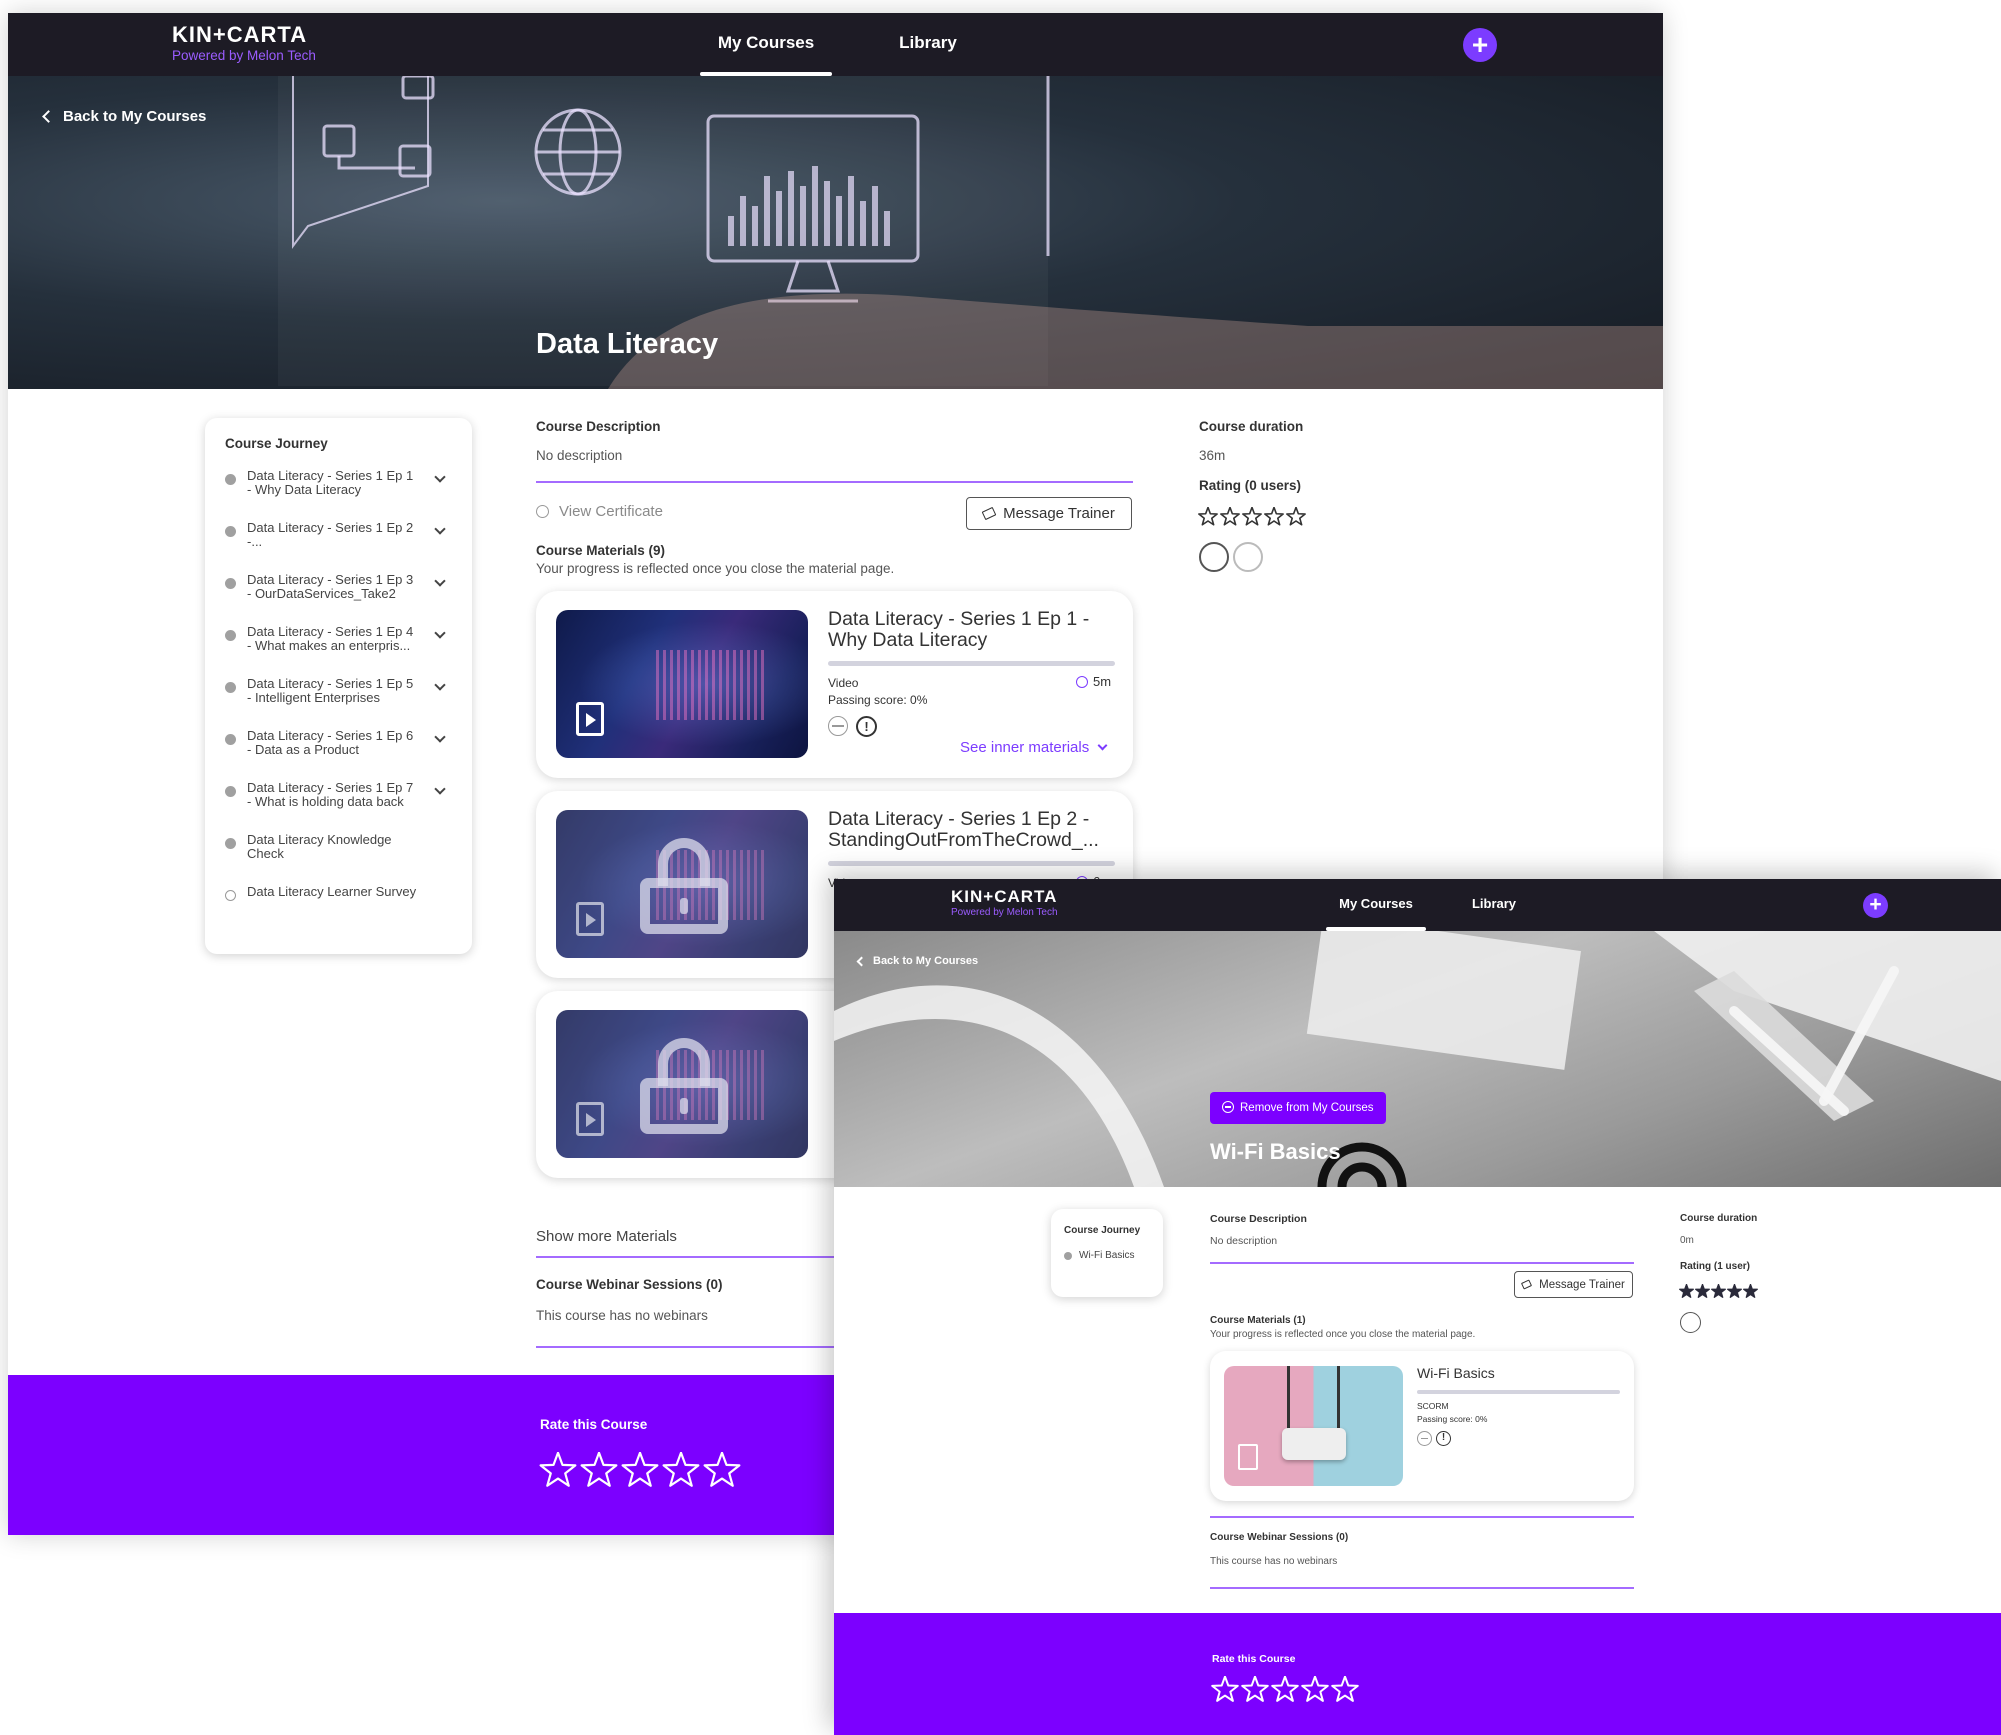 This screenshot has width=2001, height=1735. I want to click on description-text: No description, so click(579, 455).